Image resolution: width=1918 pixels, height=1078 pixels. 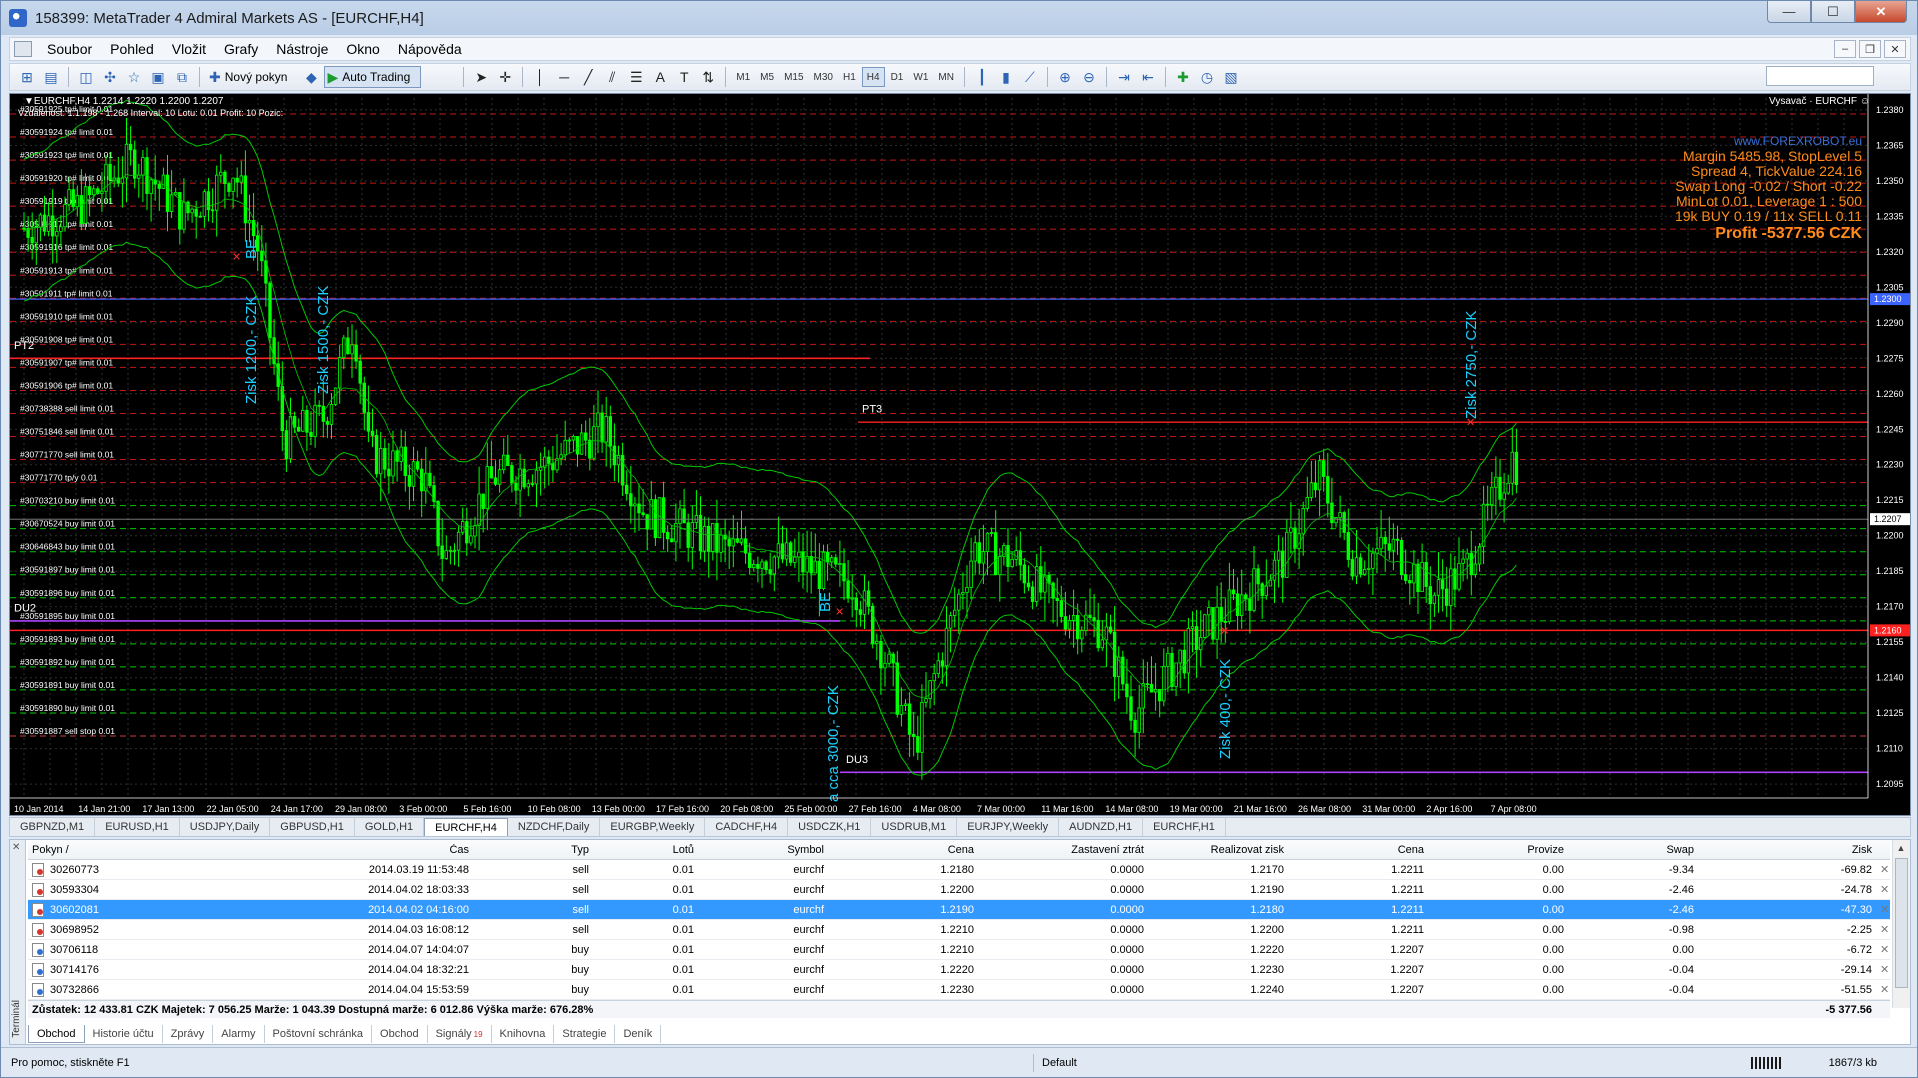 I want to click on arrows-tool: ⇅, so click(x=708, y=77).